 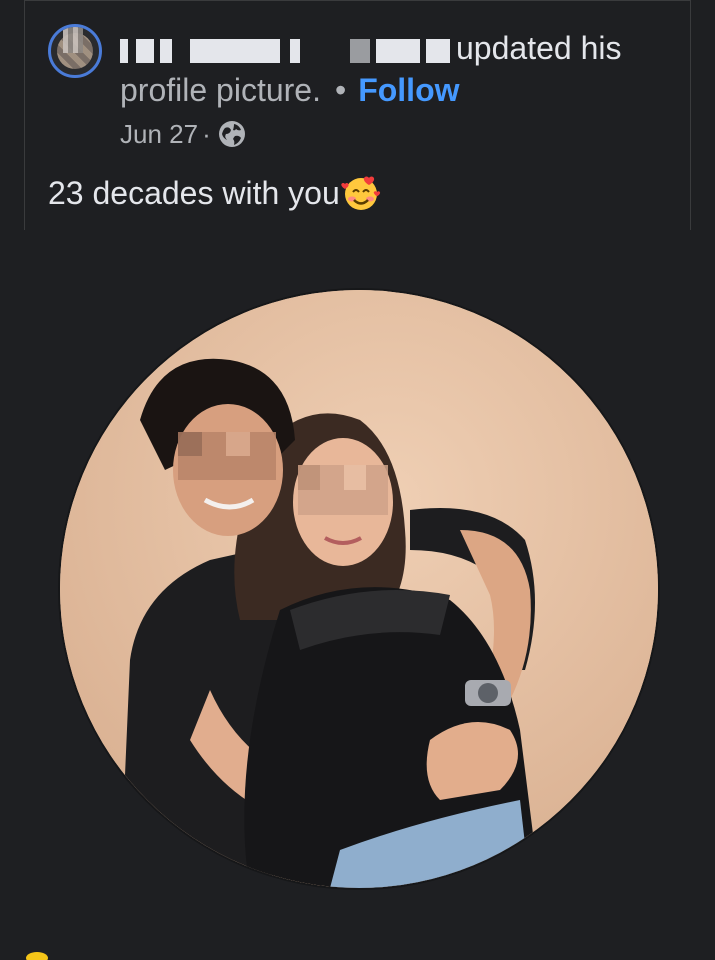 What do you see at coordinates (73, 40) in the screenshot?
I see `avatar-blur-redaction` at bounding box center [73, 40].